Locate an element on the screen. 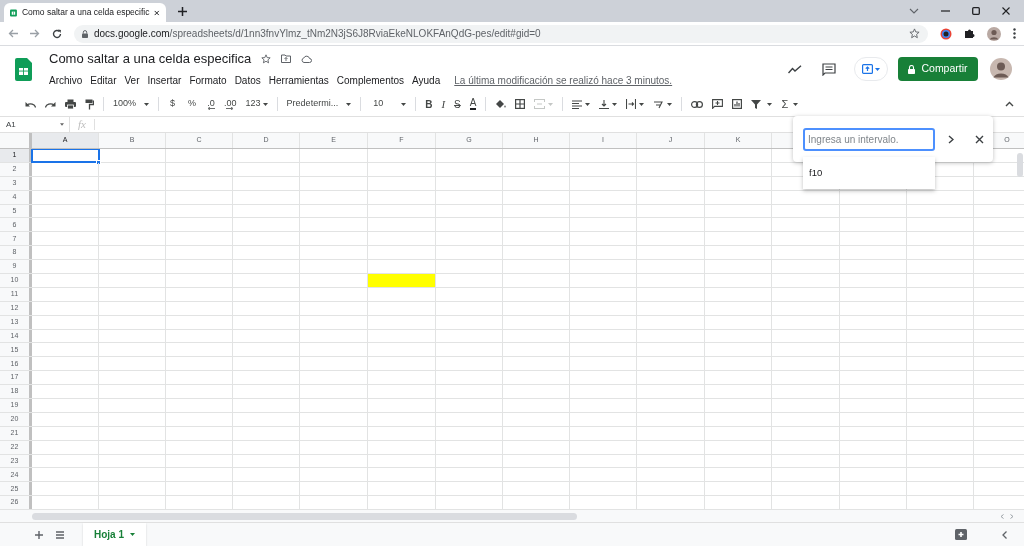 This screenshot has width=1024, height=546. more-icon is located at coordinates (1014, 33).